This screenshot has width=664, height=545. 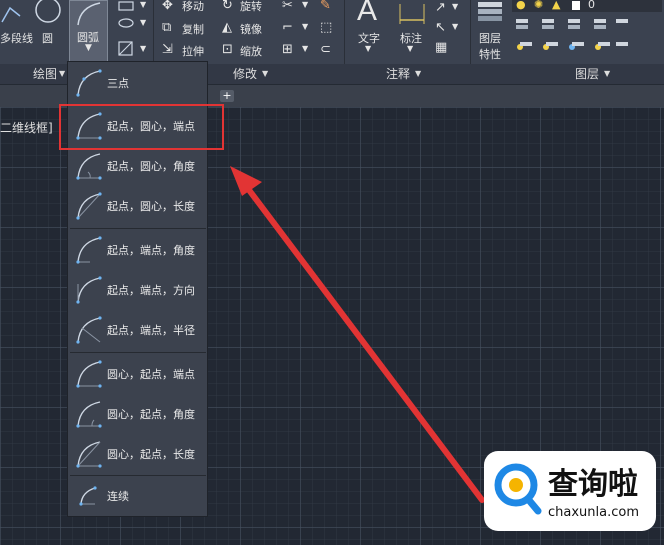 What do you see at coordinates (593, 512) in the screenshot?
I see `watermark-url: chaxunla.com` at bounding box center [593, 512].